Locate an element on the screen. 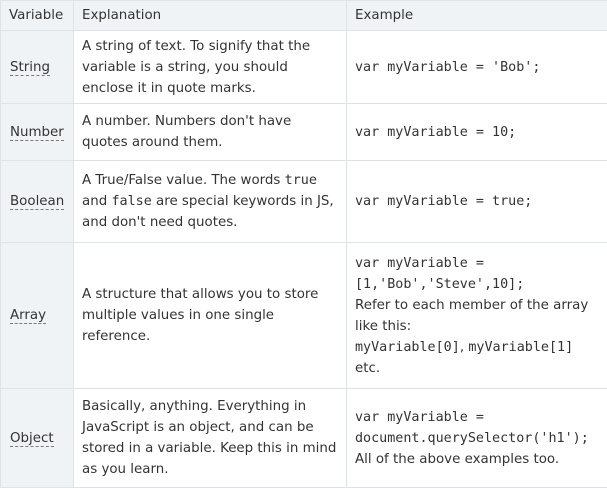 The image size is (607, 488). example-code: var myVariable = 'Bob'; is located at coordinates (448, 67).